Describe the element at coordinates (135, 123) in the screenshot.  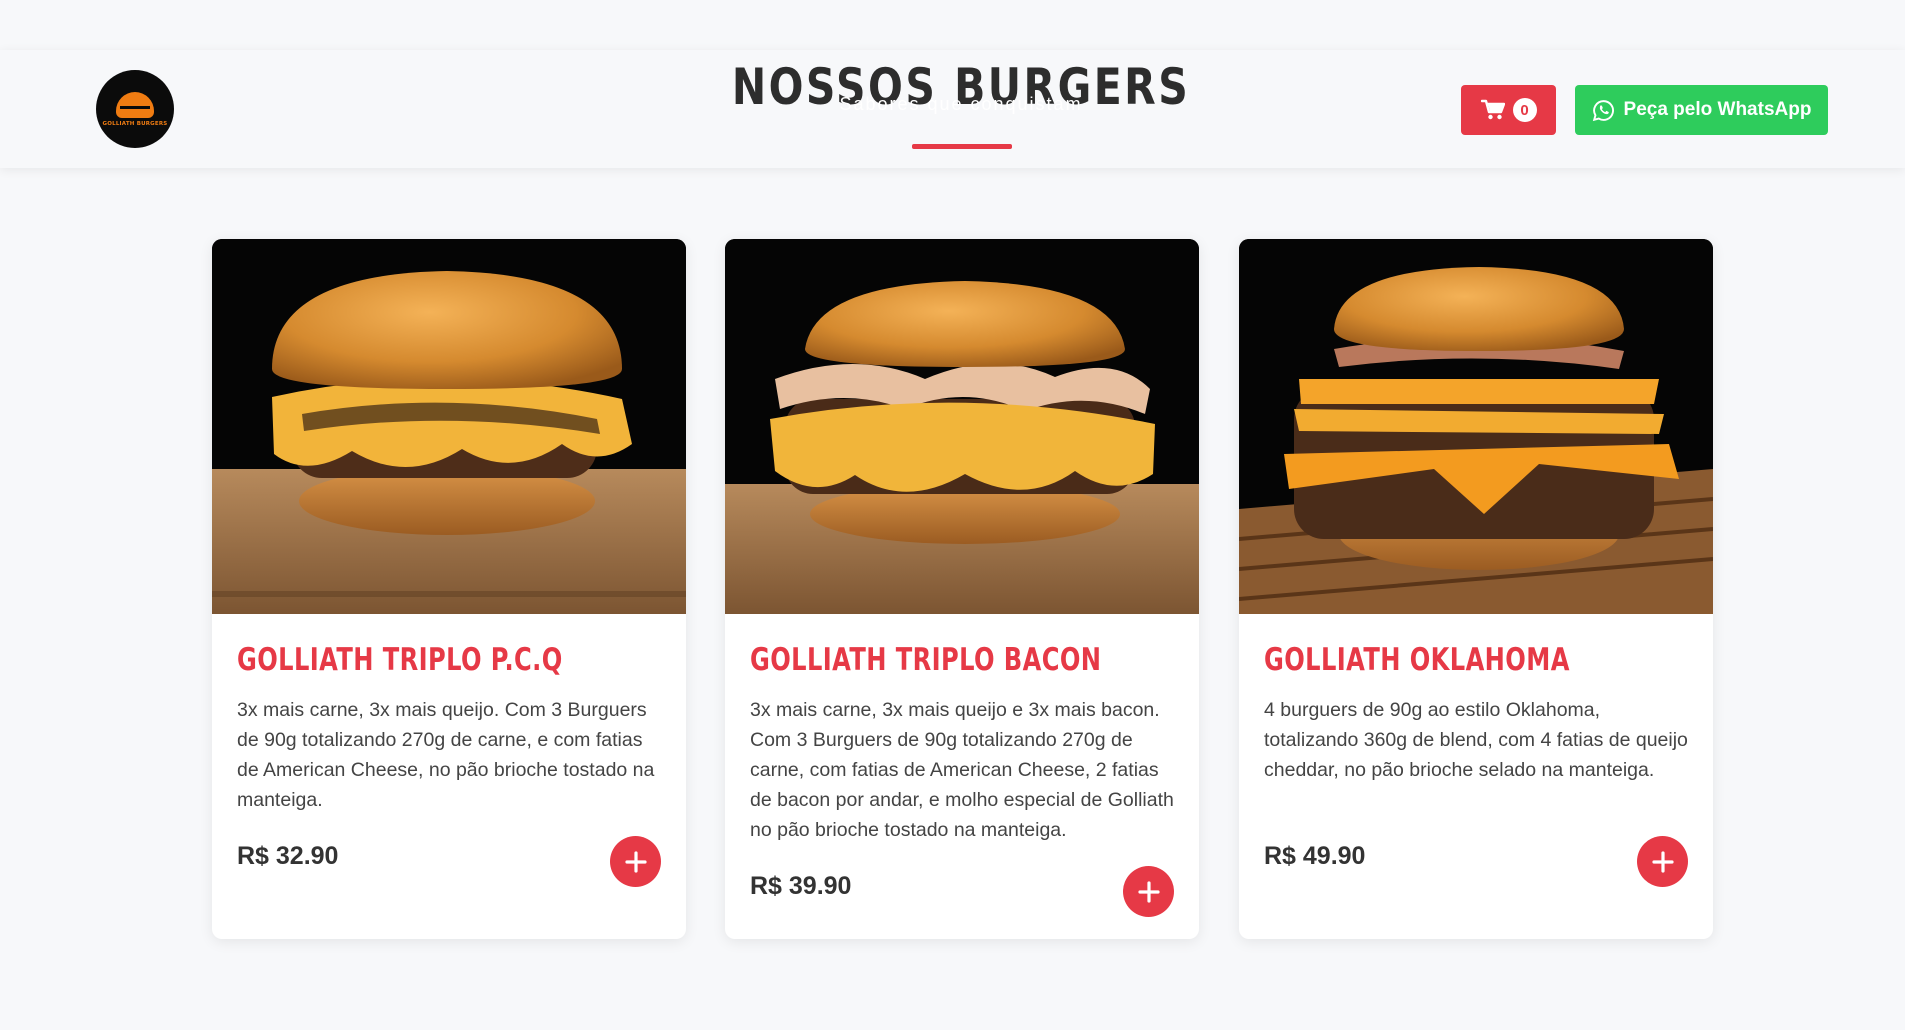
I see `logo-text: GOLLIATH BURGERS` at that location.